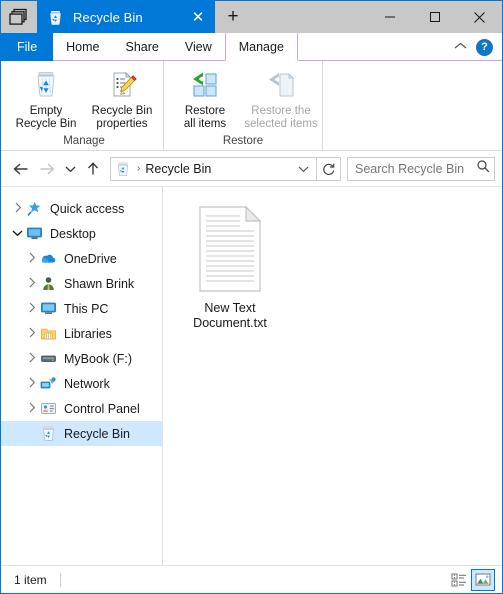  I want to click on item-count-label: 1 item, so click(30, 579).